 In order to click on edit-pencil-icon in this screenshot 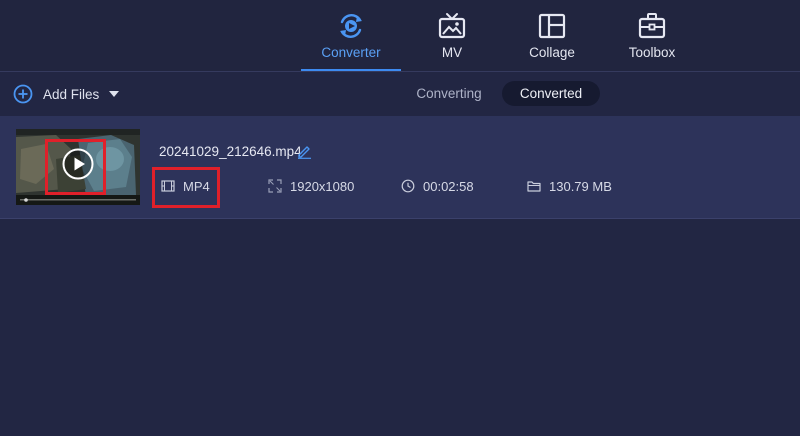, I will do `click(304, 151)`.